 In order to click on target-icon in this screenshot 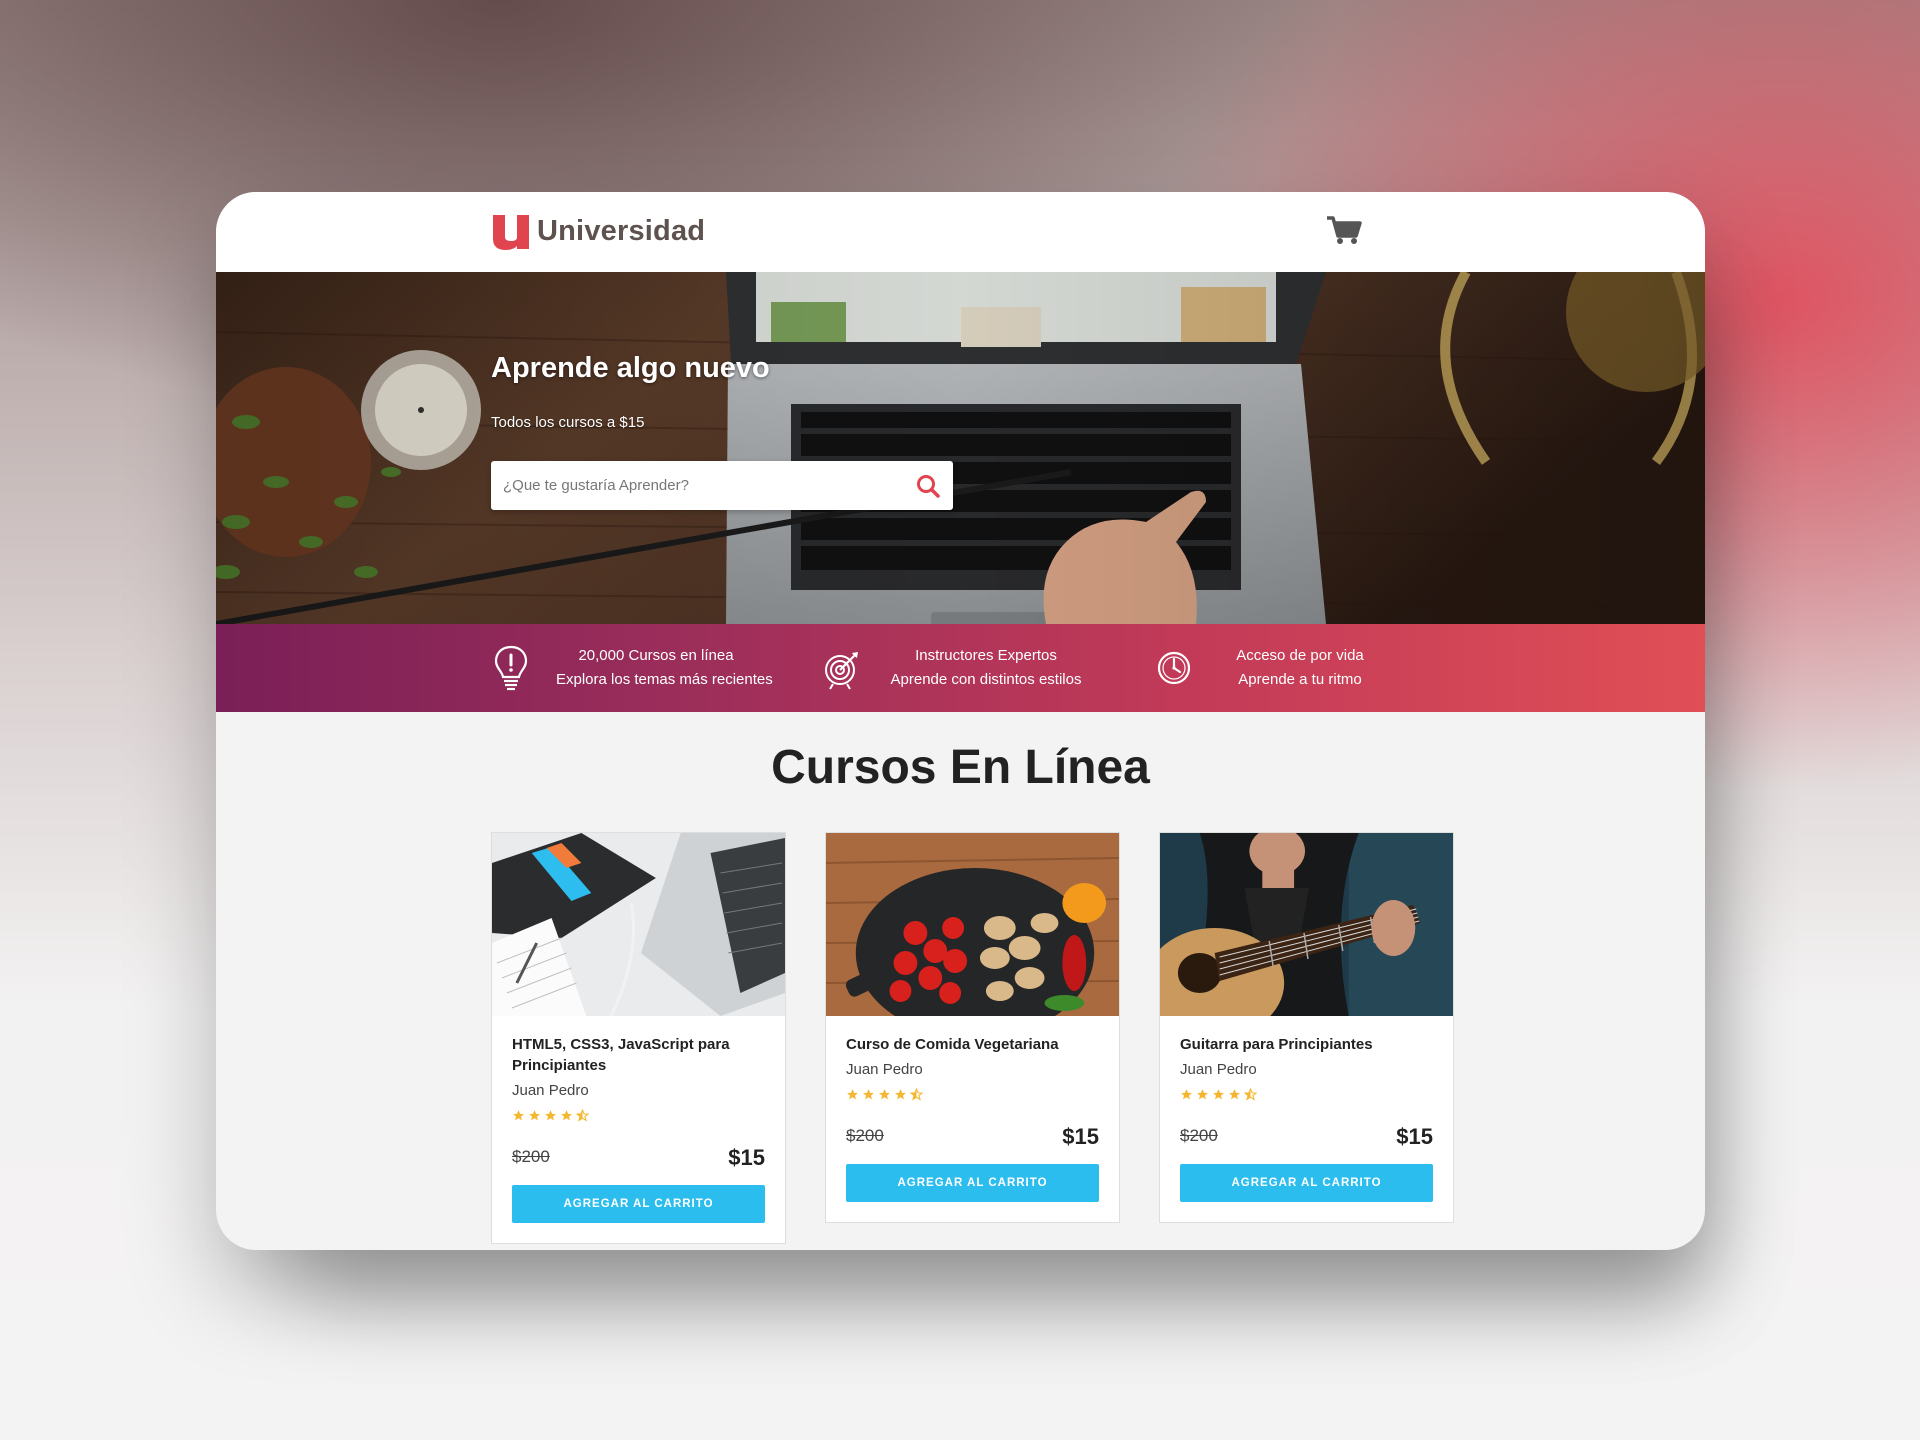, I will do `click(841, 671)`.